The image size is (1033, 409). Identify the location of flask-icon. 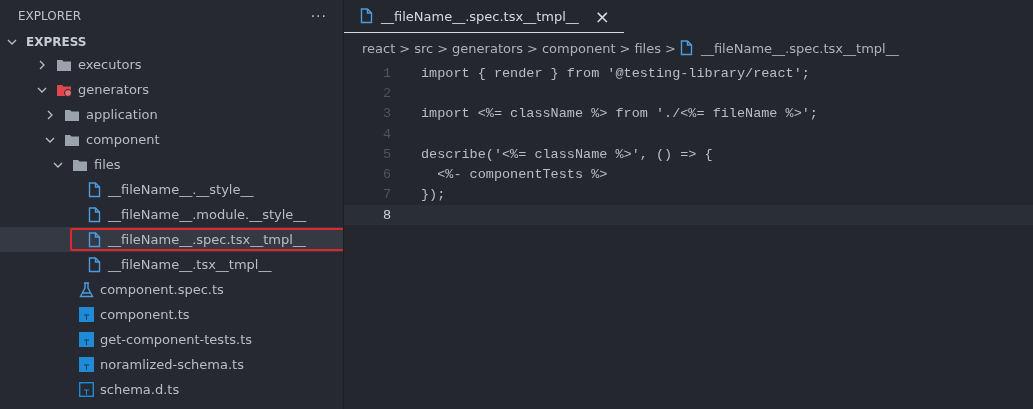
(86, 289).